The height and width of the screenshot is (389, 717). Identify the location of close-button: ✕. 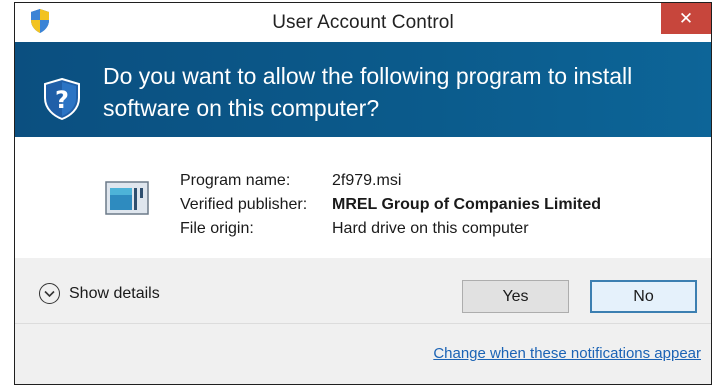
(686, 18).